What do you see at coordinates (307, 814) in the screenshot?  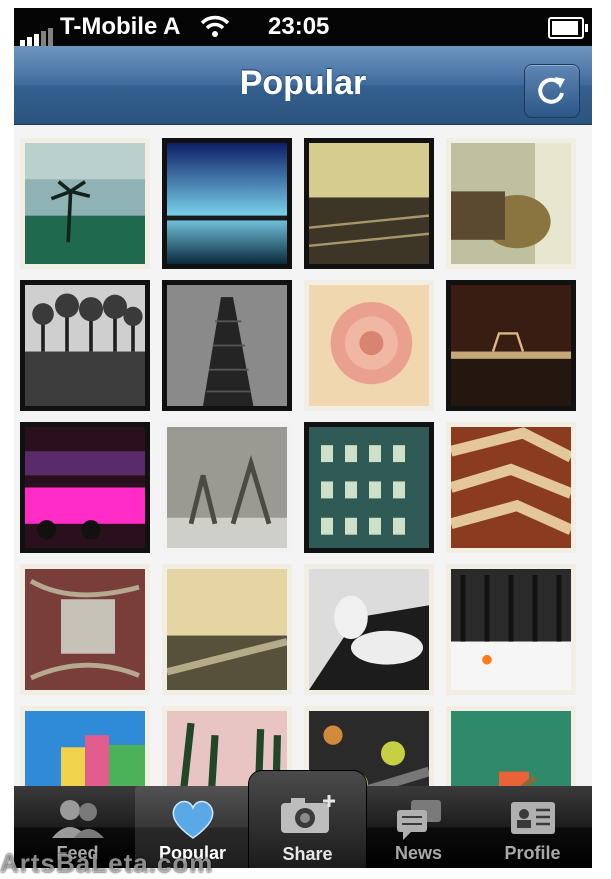 I see `camera-plus-icon` at bounding box center [307, 814].